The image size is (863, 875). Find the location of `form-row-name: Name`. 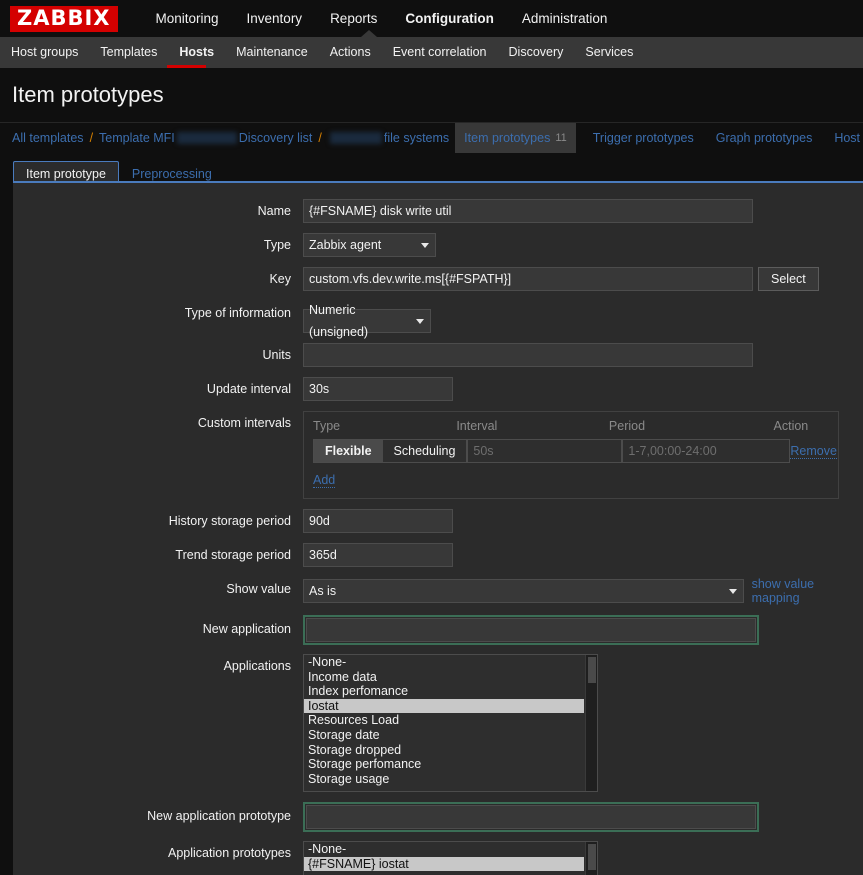

form-row-name: Name is located at coordinates (438, 211).